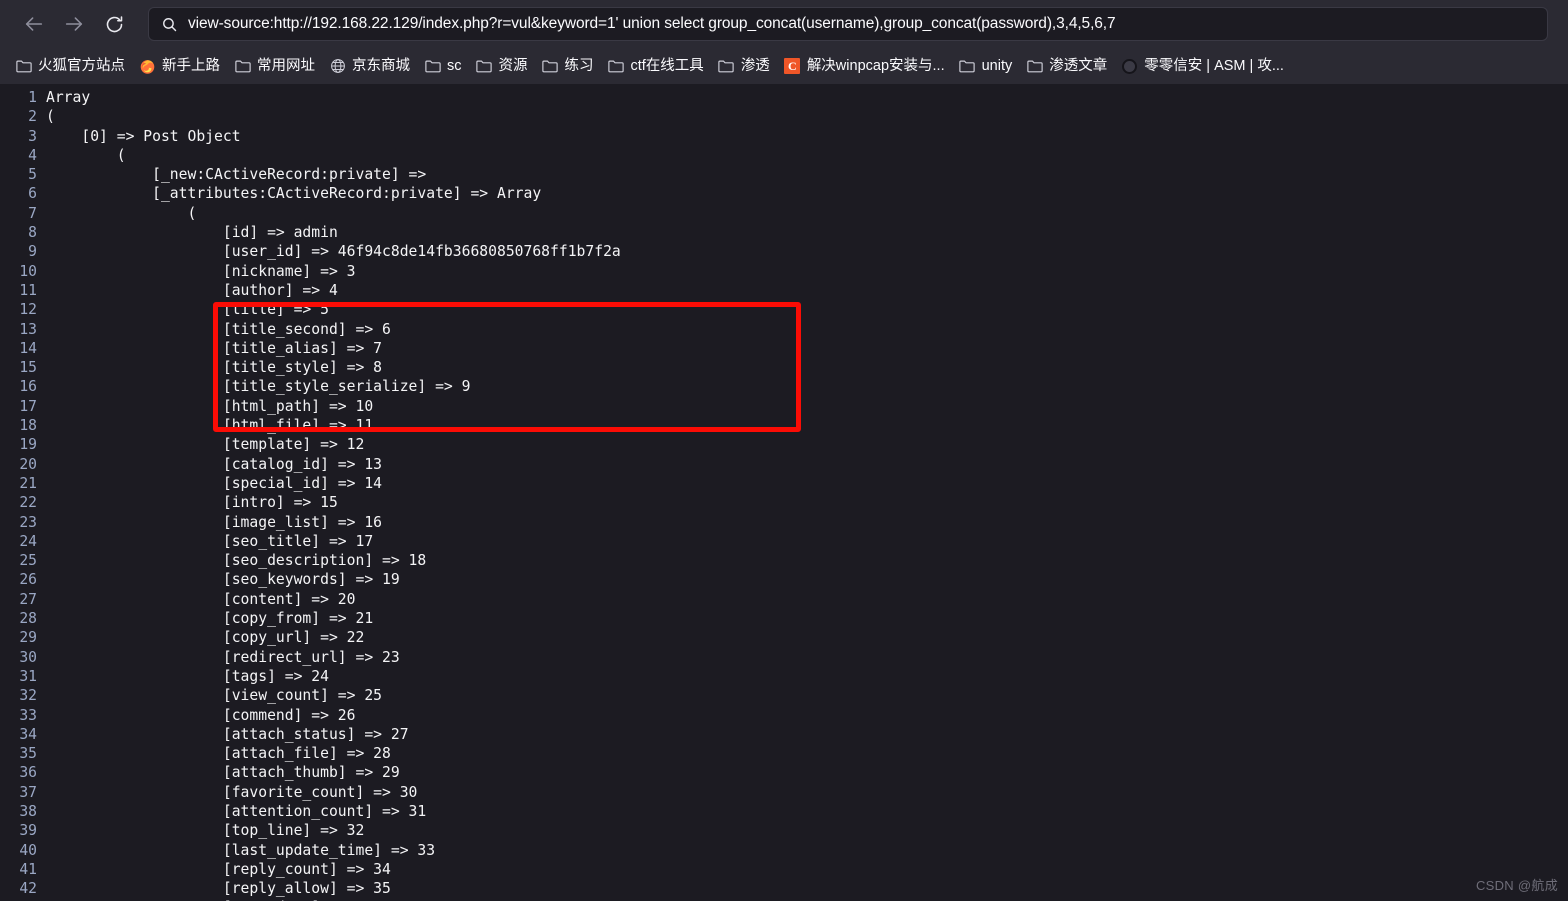 This screenshot has width=1568, height=901. Describe the element at coordinates (656, 66) in the screenshot. I see `bookmark-item-ctf-tools: ctf在线工具` at that location.